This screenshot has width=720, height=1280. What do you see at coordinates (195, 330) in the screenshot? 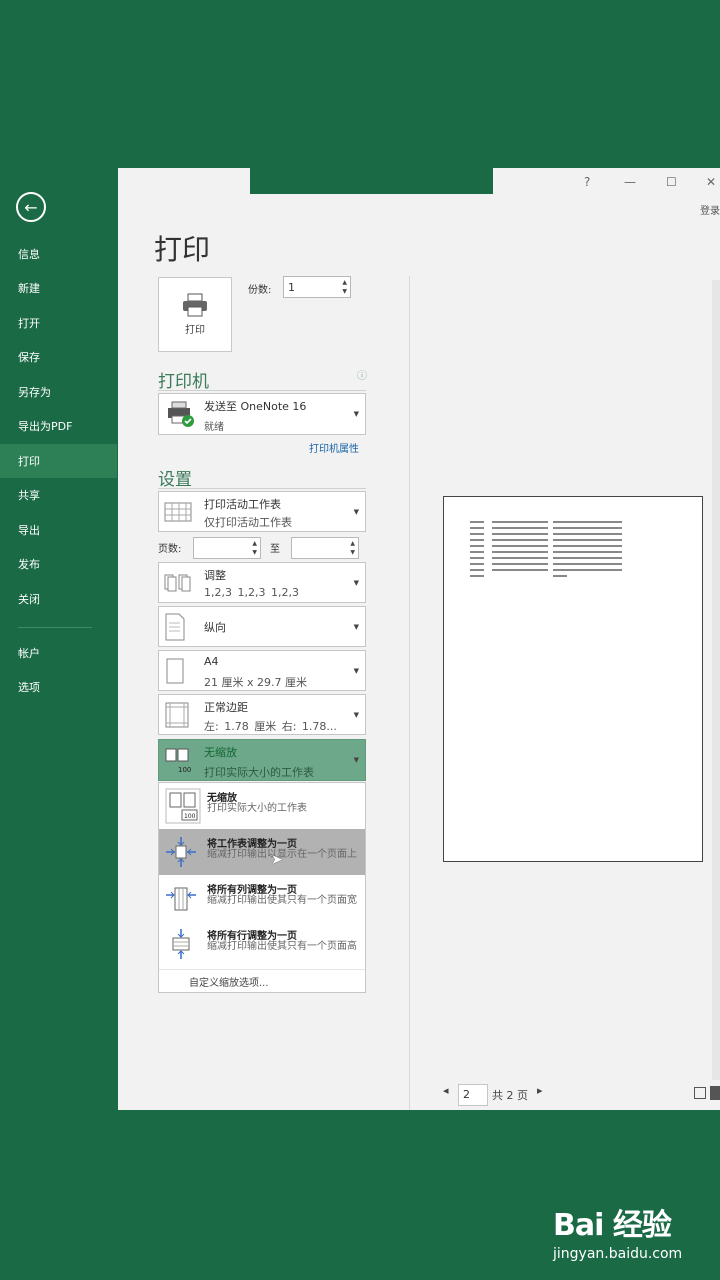
I see `print-button-label: 打印` at bounding box center [195, 330].